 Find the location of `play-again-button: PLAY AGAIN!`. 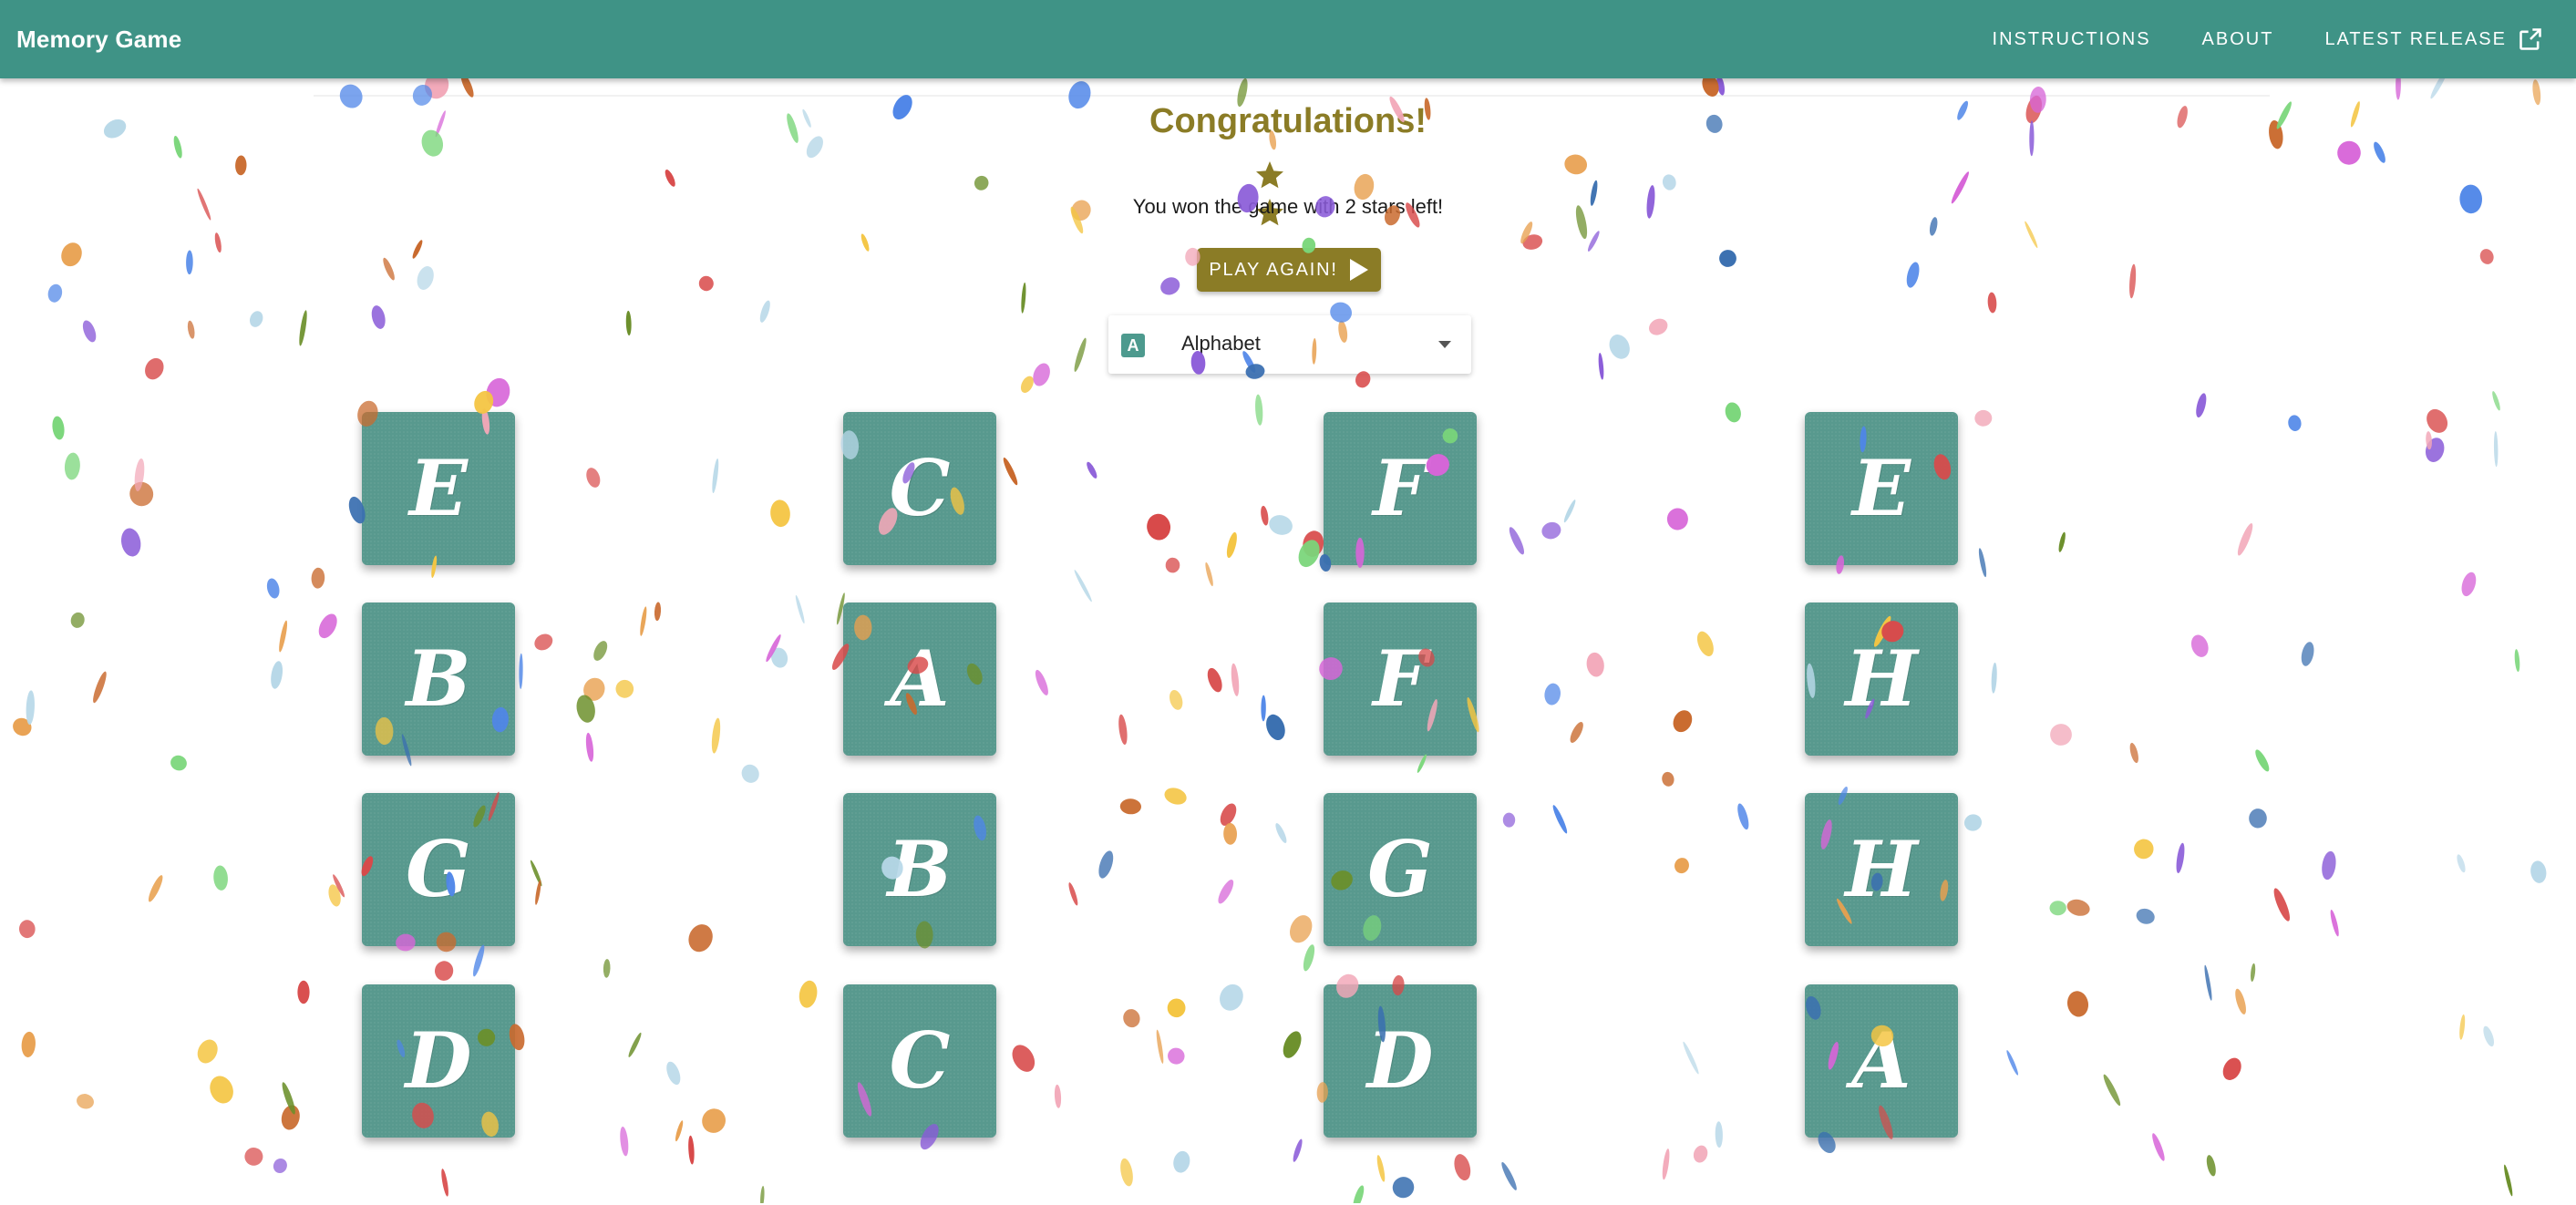

play-again-button: PLAY AGAIN! is located at coordinates (1289, 270).